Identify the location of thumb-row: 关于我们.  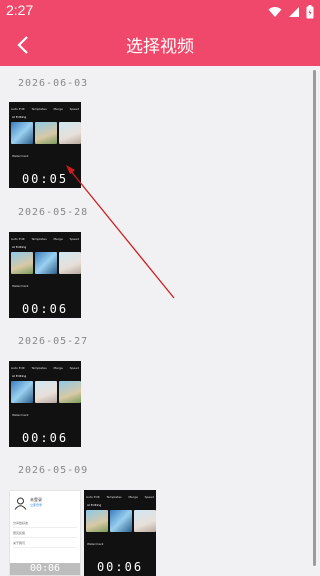
(45, 544).